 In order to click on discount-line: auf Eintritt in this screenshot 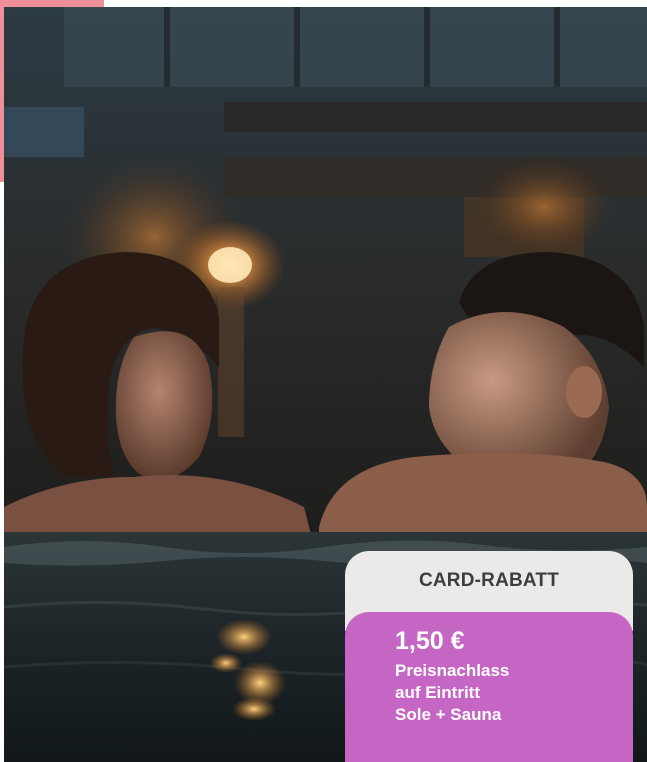, I will do `click(437, 692)`.